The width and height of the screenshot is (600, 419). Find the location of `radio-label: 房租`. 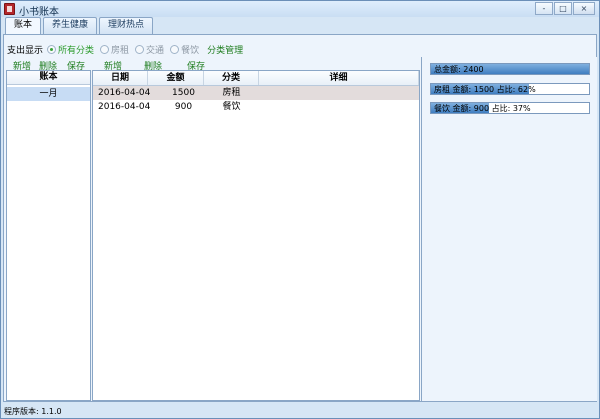

radio-label: 房租 is located at coordinates (120, 50).